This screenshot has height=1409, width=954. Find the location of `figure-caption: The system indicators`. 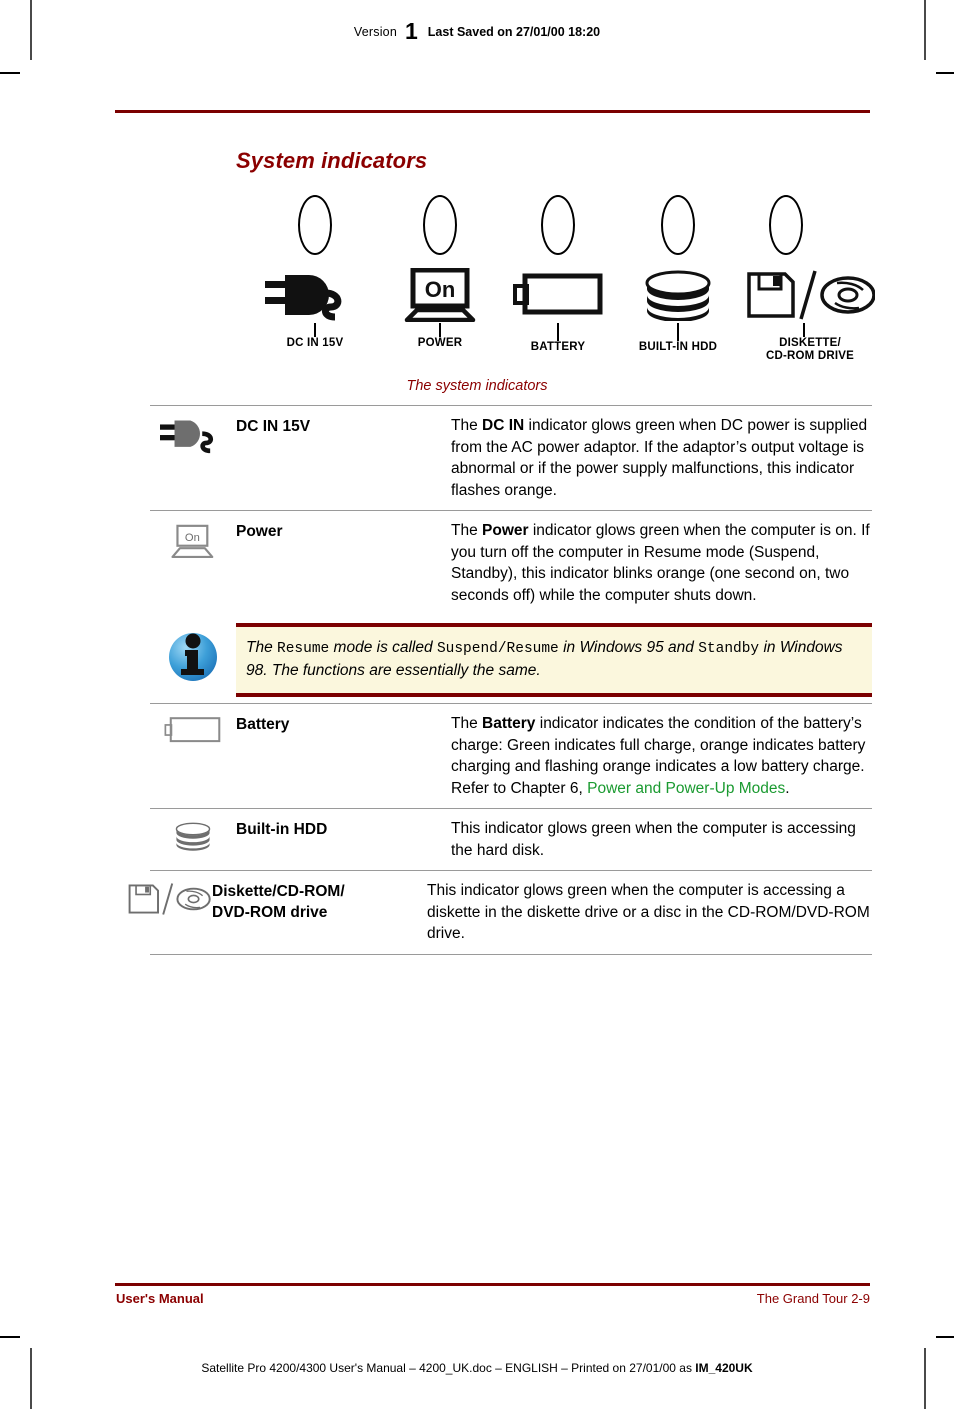

figure-caption: The system indicators is located at coordinates (477, 386).